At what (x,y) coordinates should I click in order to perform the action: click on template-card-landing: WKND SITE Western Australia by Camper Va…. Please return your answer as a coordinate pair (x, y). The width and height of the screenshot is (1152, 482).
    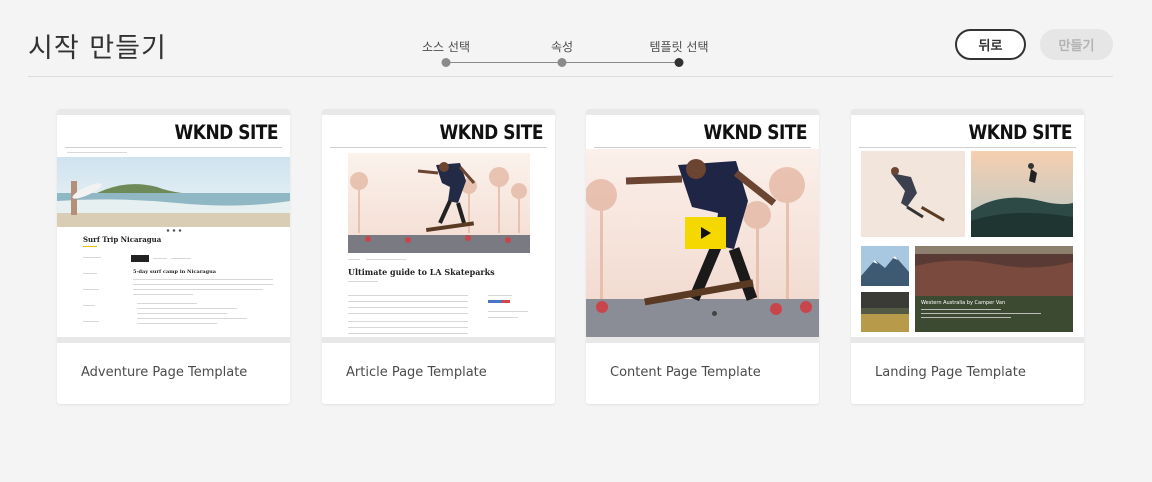
    Looking at the image, I should click on (967, 256).